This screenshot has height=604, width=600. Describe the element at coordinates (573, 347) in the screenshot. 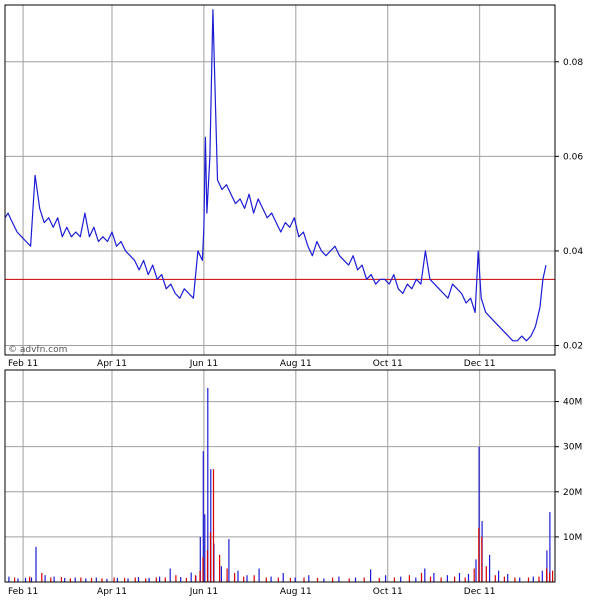

I see `price-y-tick-label: 0.02` at that location.